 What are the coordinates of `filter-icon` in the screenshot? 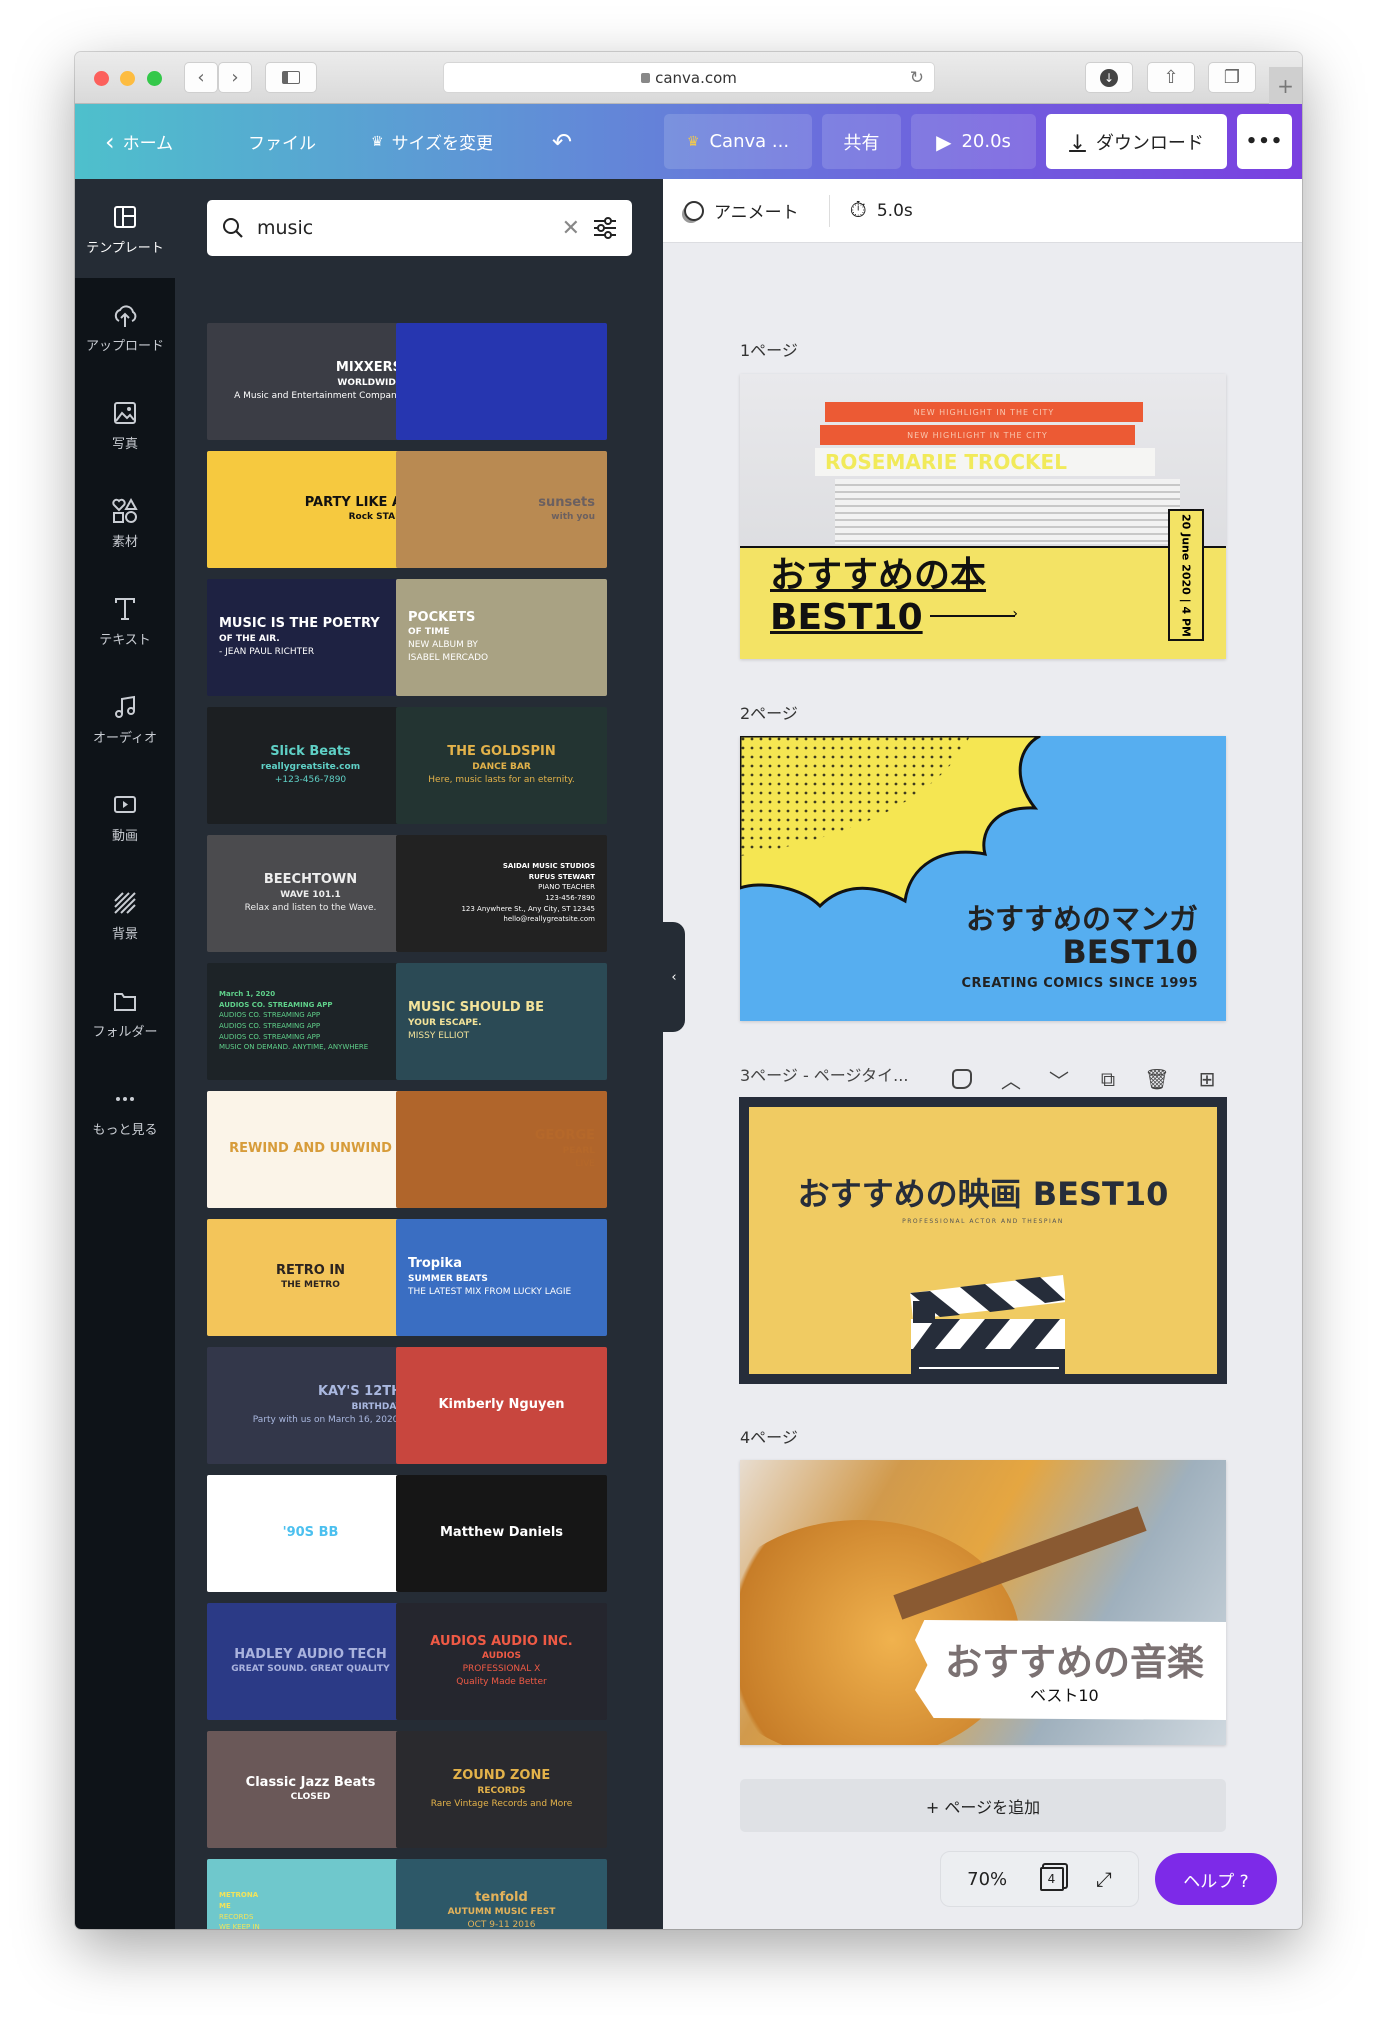 It's located at (605, 228).